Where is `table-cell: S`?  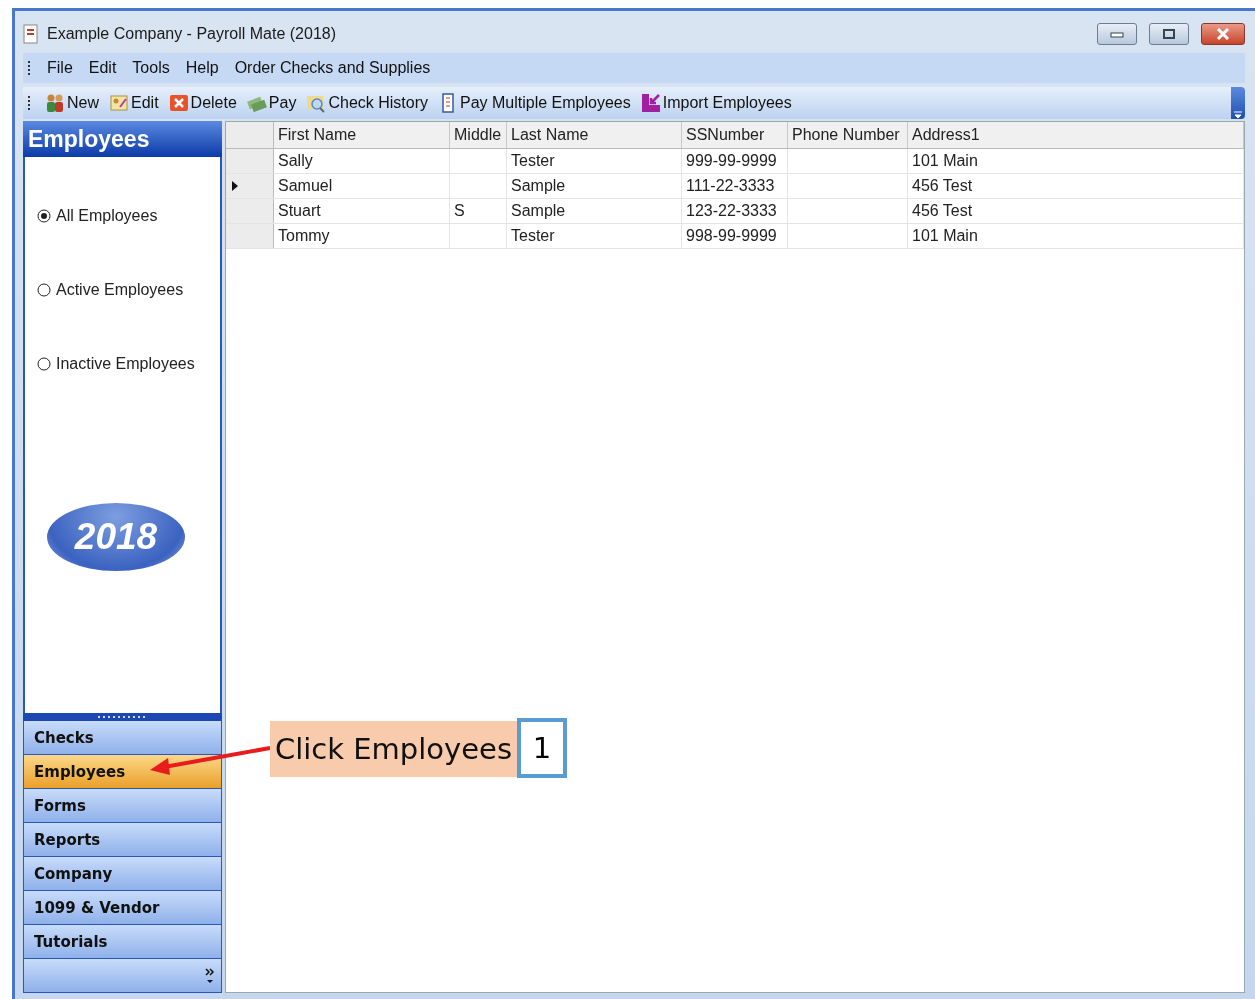 table-cell: S is located at coordinates (459, 211).